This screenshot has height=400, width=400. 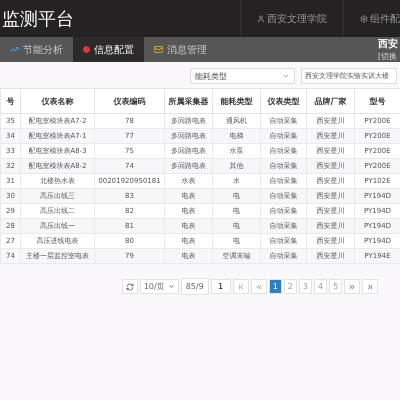 I want to click on previous-page-button, so click(x=258, y=286).